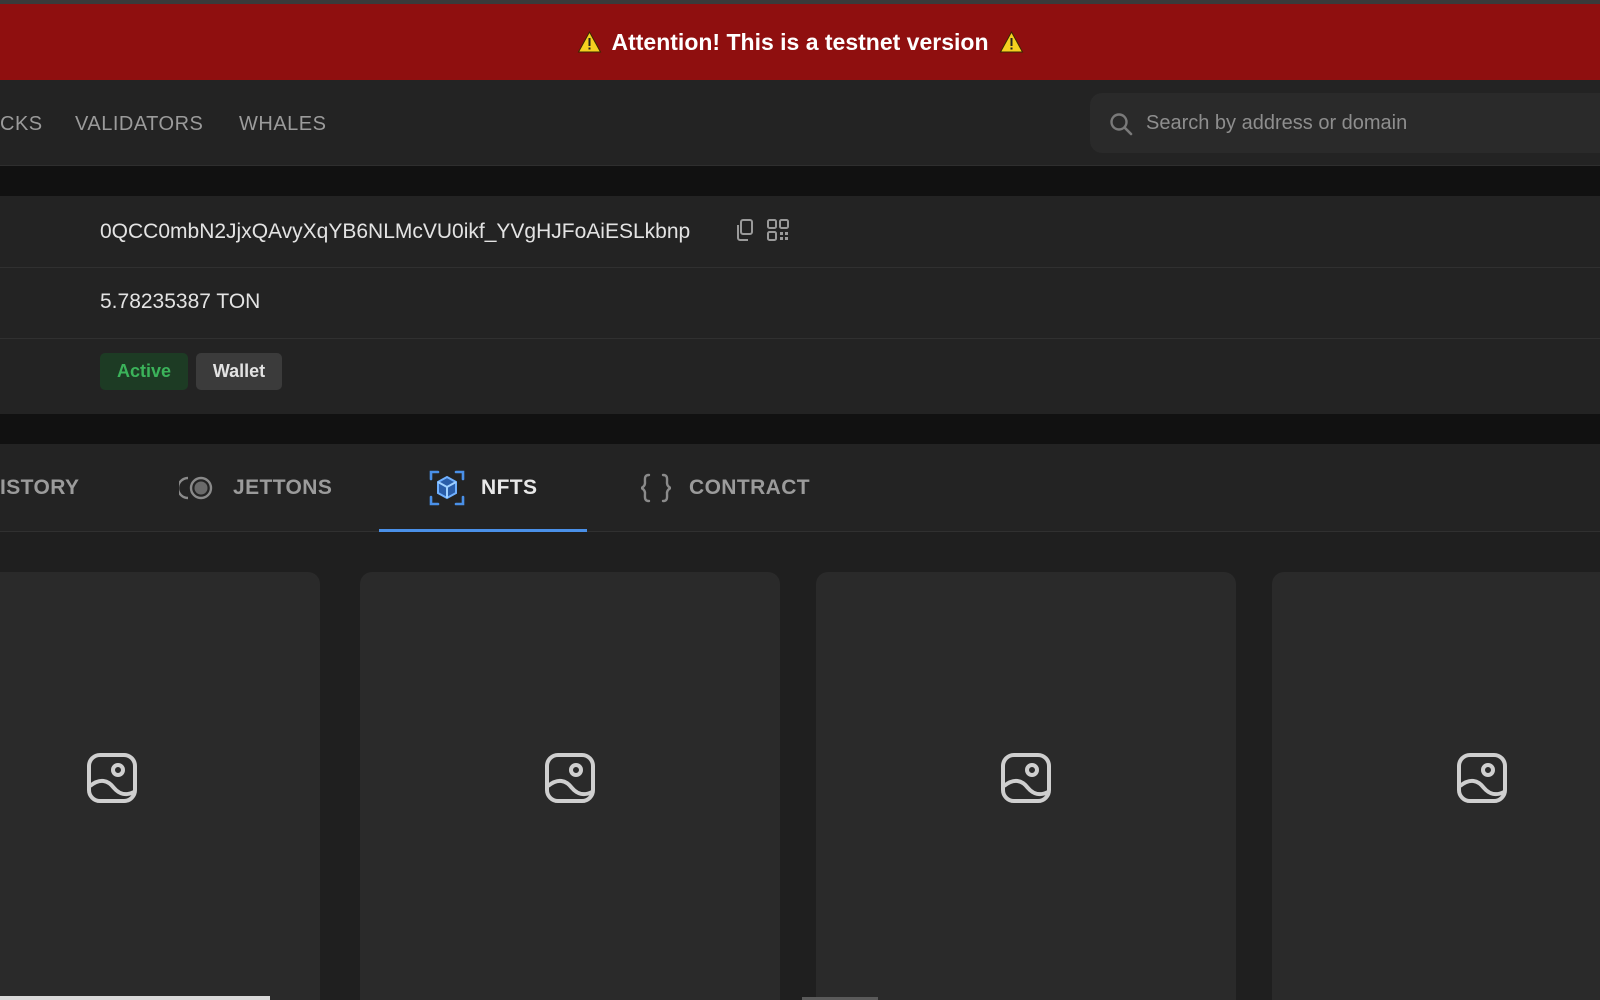  I want to click on search-input, so click(1366, 123).